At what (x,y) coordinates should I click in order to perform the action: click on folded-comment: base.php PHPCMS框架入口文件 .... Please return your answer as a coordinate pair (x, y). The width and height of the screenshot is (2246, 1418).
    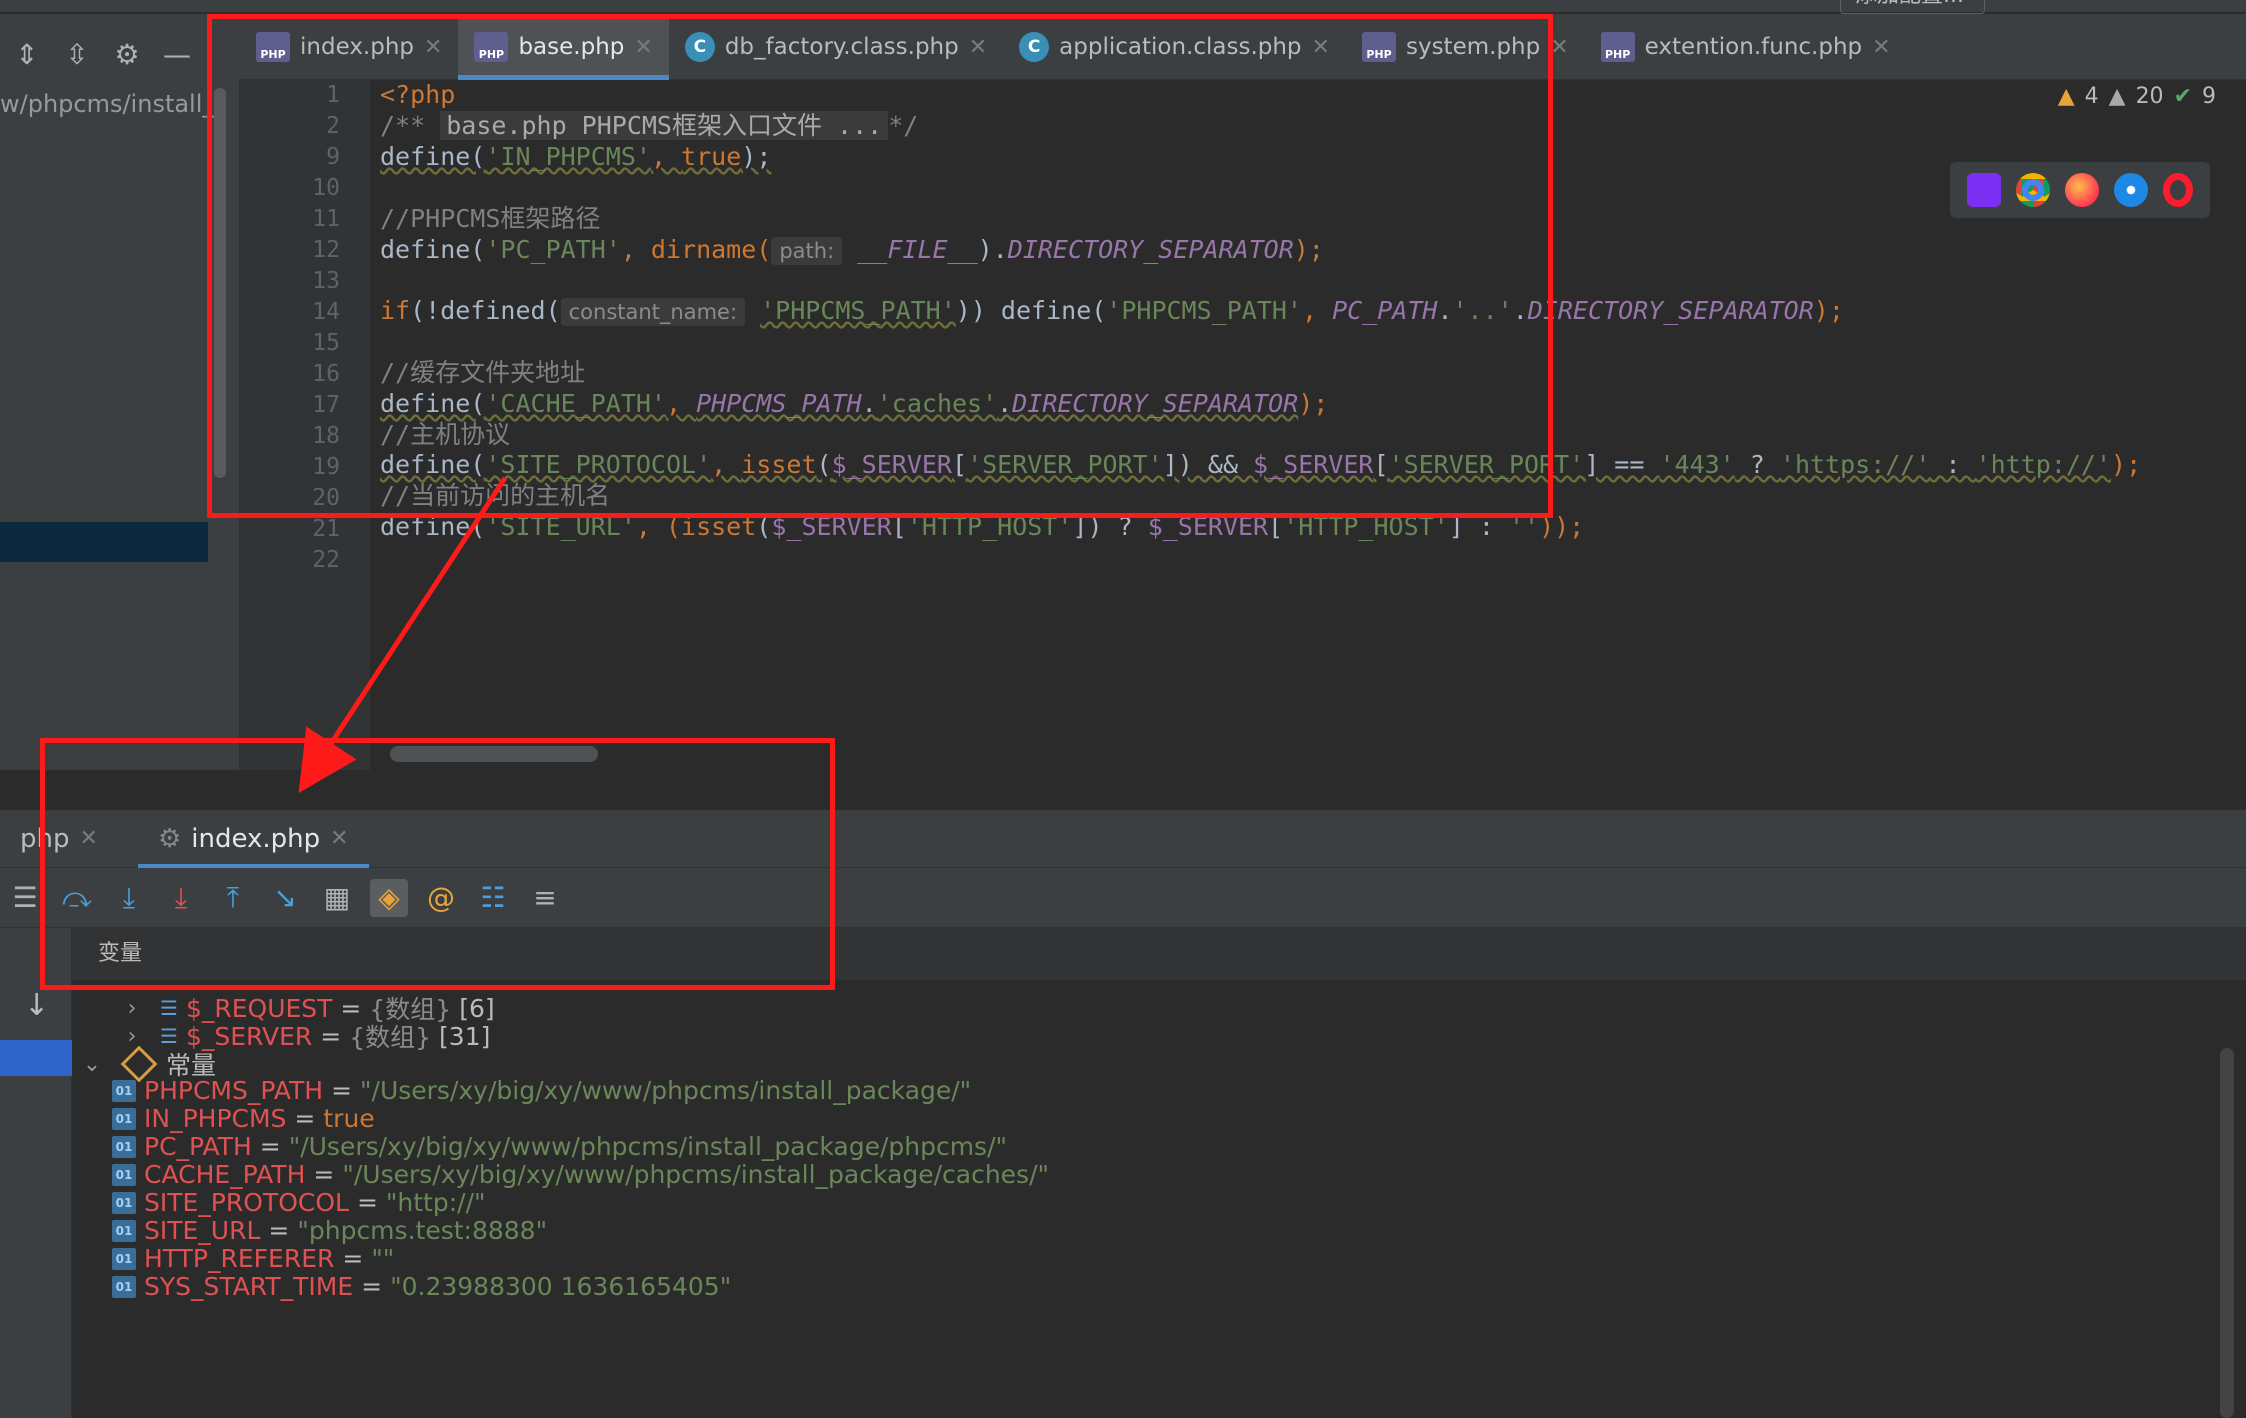
    Looking at the image, I should click on (664, 125).